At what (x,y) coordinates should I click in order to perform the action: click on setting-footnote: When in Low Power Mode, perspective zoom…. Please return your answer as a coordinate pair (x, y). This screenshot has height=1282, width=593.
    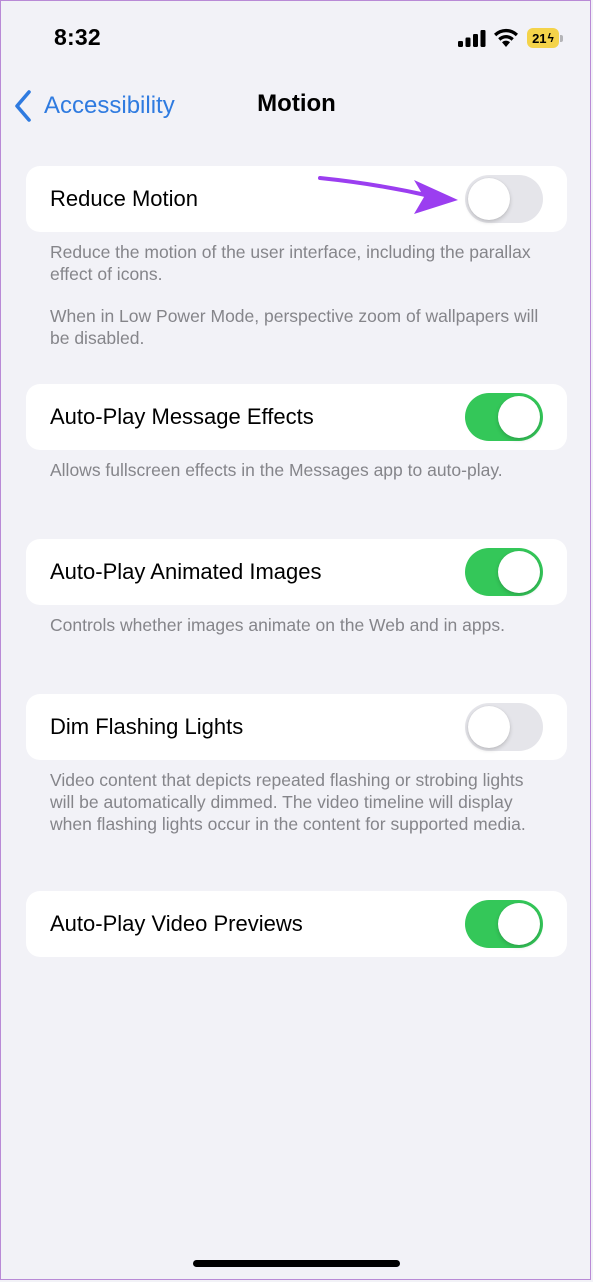
    Looking at the image, I should click on (294, 327).